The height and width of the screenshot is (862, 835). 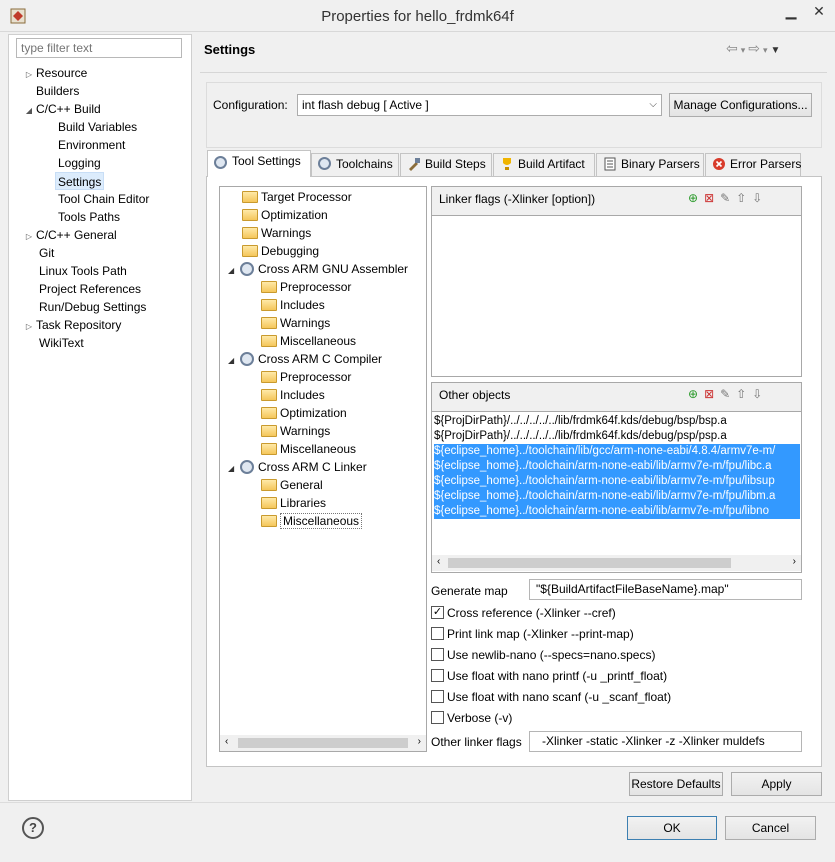 I want to click on nav-item-tools-paths: Tools Paths, so click(x=89, y=217).